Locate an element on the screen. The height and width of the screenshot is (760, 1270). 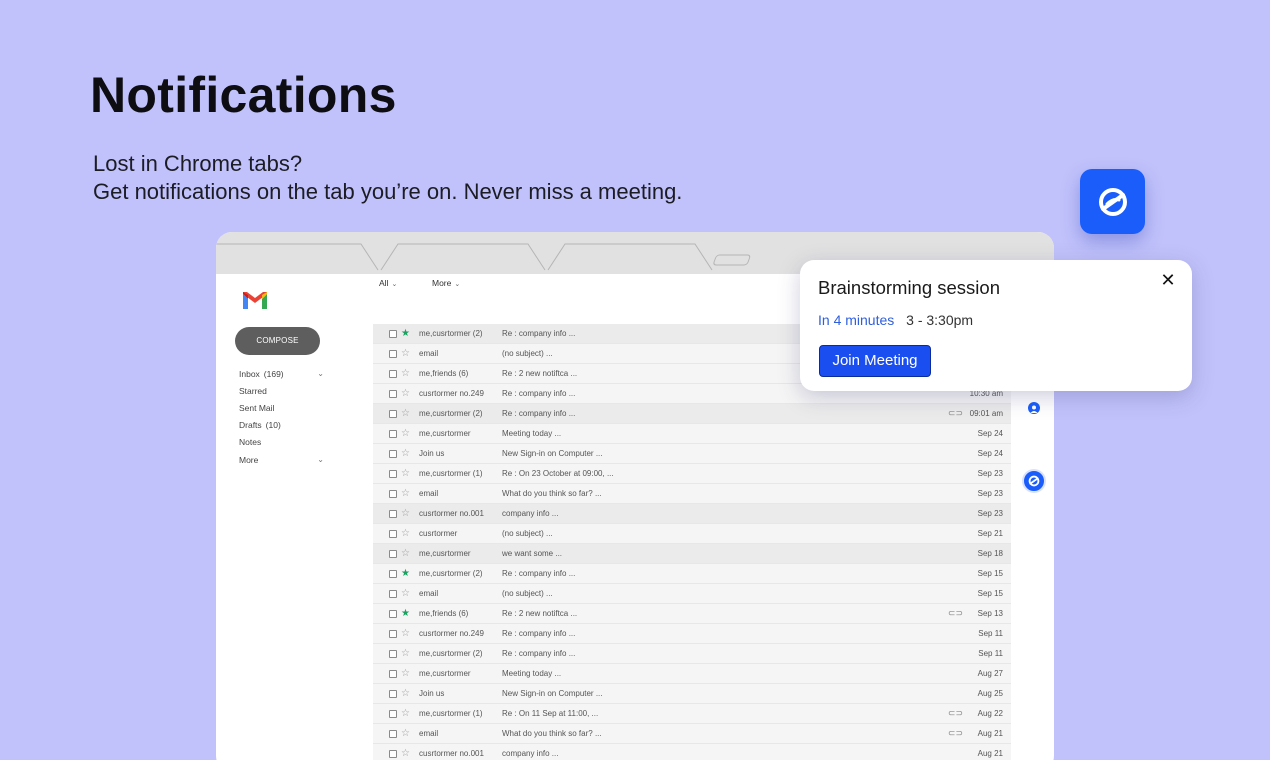
page-title: Notifications is located at coordinates (243, 95).